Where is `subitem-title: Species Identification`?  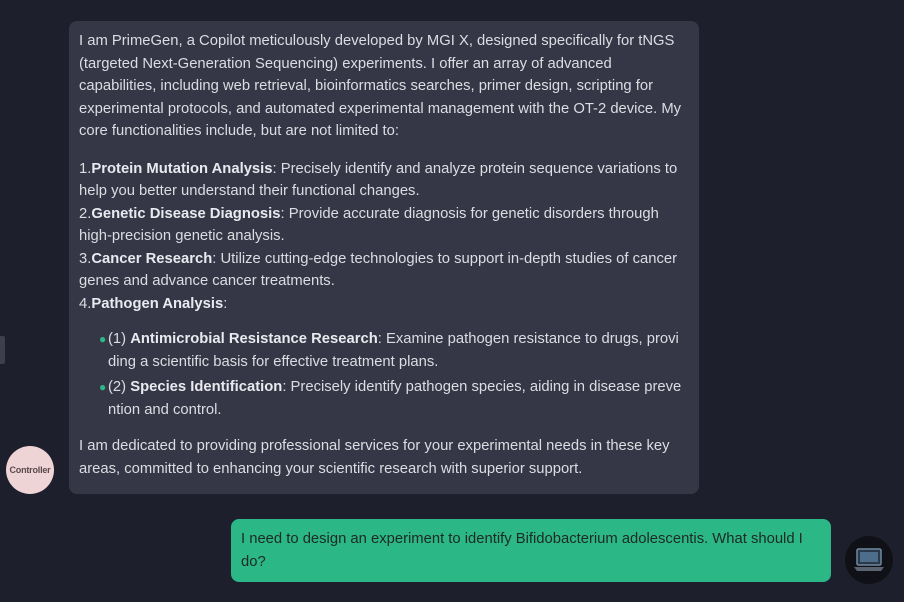
subitem-title: Species Identification is located at coordinates (206, 387).